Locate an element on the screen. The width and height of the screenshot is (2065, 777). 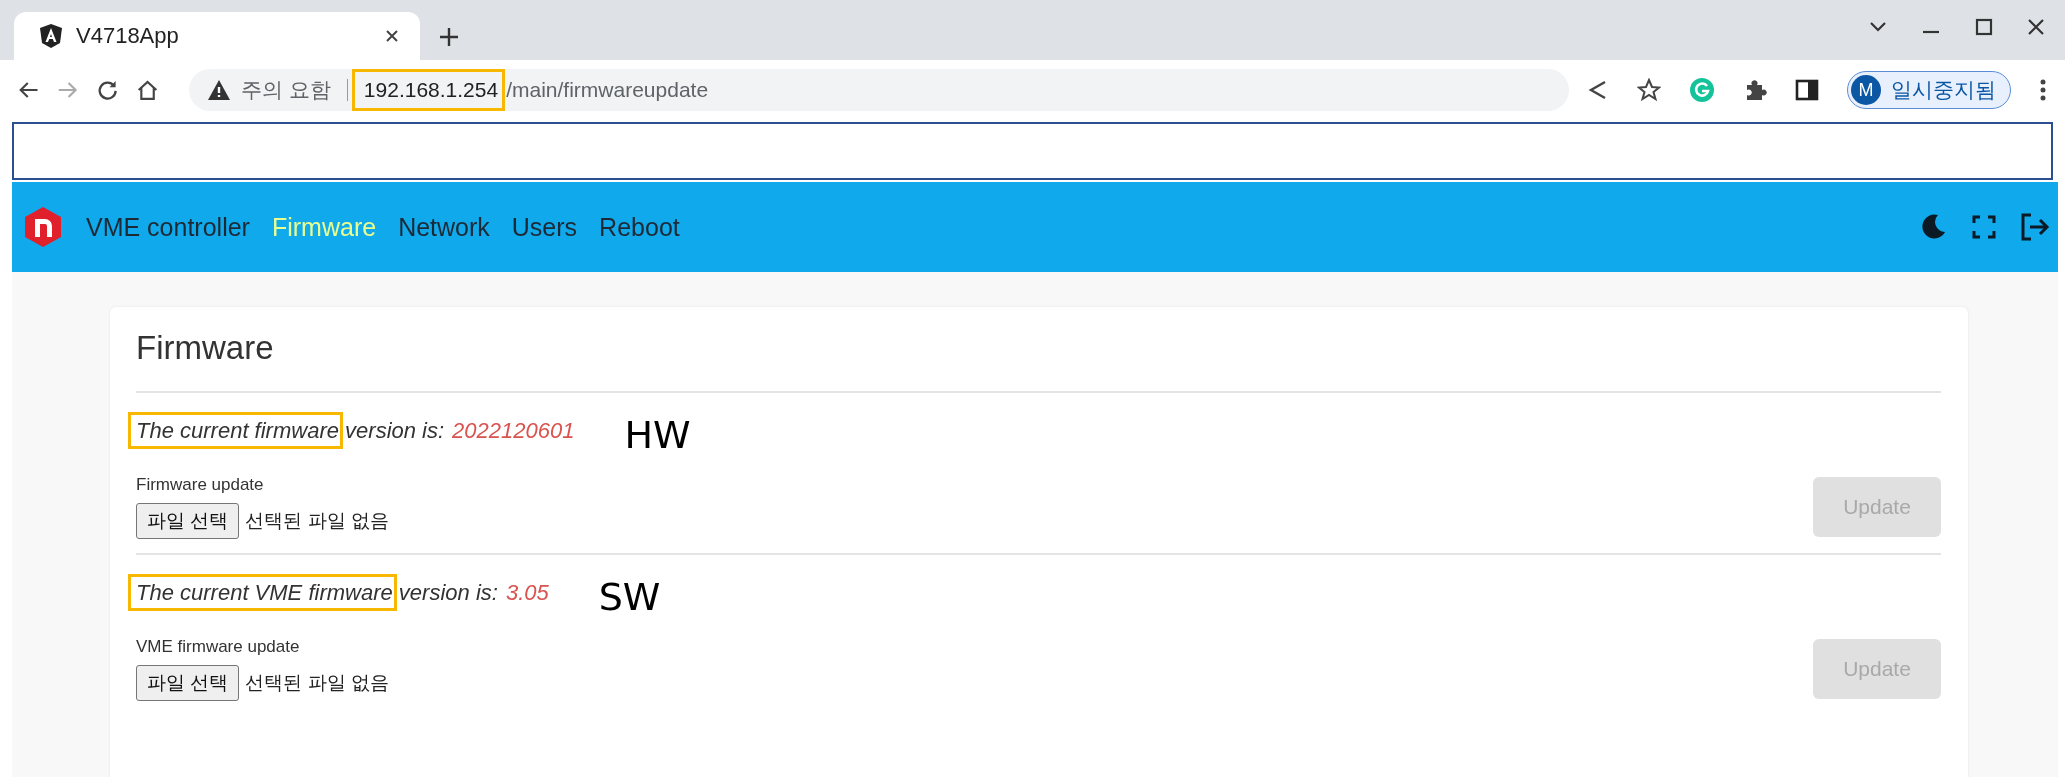
tab-title: V4718App is located at coordinates (128, 36).